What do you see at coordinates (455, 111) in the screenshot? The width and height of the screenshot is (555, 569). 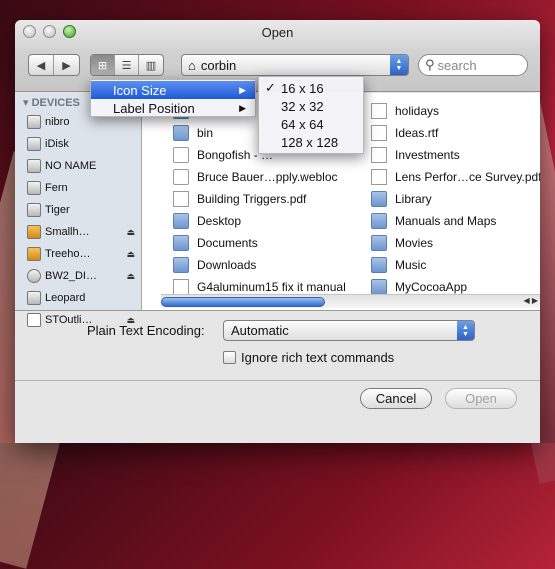 I see `list-item: holidays` at bounding box center [455, 111].